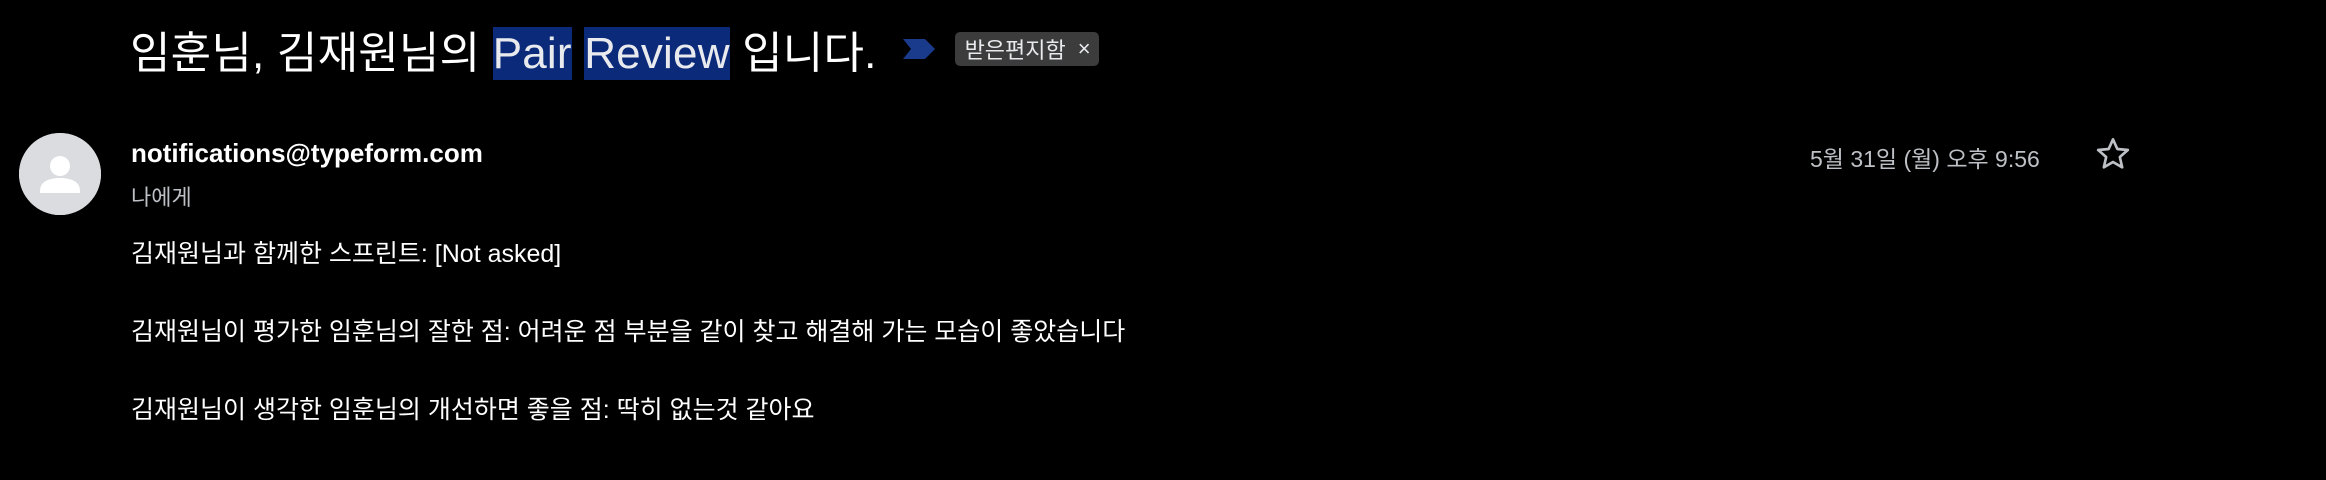 This screenshot has height=480, width=2326. Describe the element at coordinates (473, 410) in the screenshot. I see `body-line-improvements: 김재원님이 생각한 임훈님의 개선하면 좋을 점: 딱히 없는것 같아요` at that location.